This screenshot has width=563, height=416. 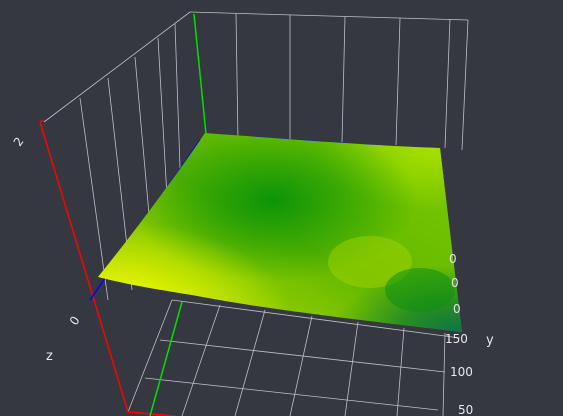 I want to click on y-tick-label: 50, so click(x=465, y=409).